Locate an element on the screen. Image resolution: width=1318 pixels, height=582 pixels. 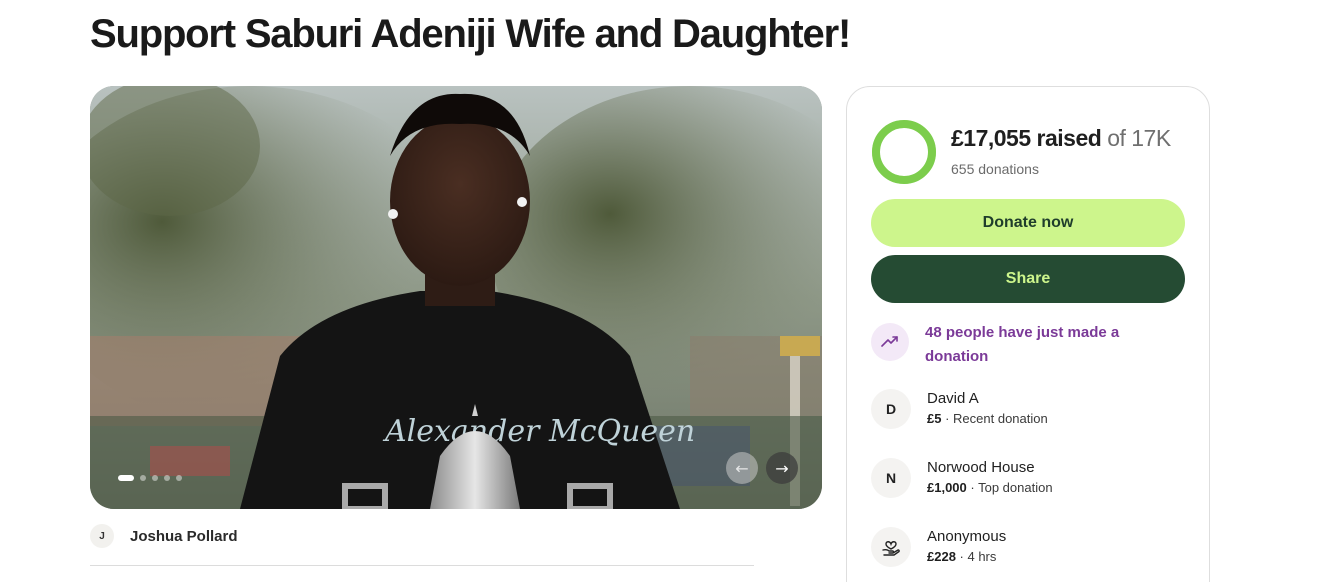
donor-avatar: N is located at coordinates (891, 478).